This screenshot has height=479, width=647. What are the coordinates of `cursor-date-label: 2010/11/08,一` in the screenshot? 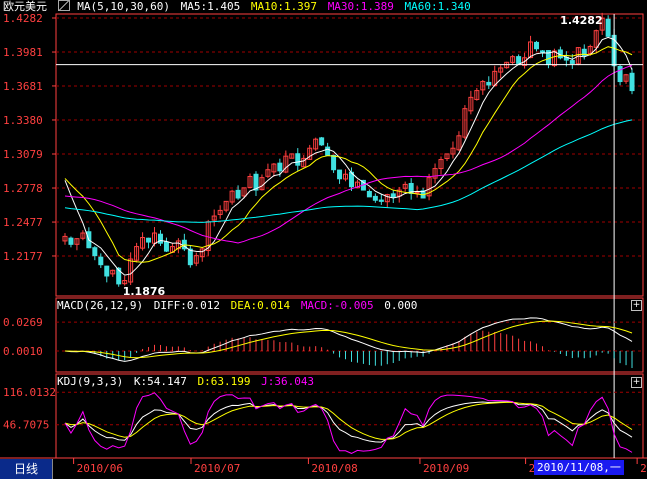 It's located at (579, 467).